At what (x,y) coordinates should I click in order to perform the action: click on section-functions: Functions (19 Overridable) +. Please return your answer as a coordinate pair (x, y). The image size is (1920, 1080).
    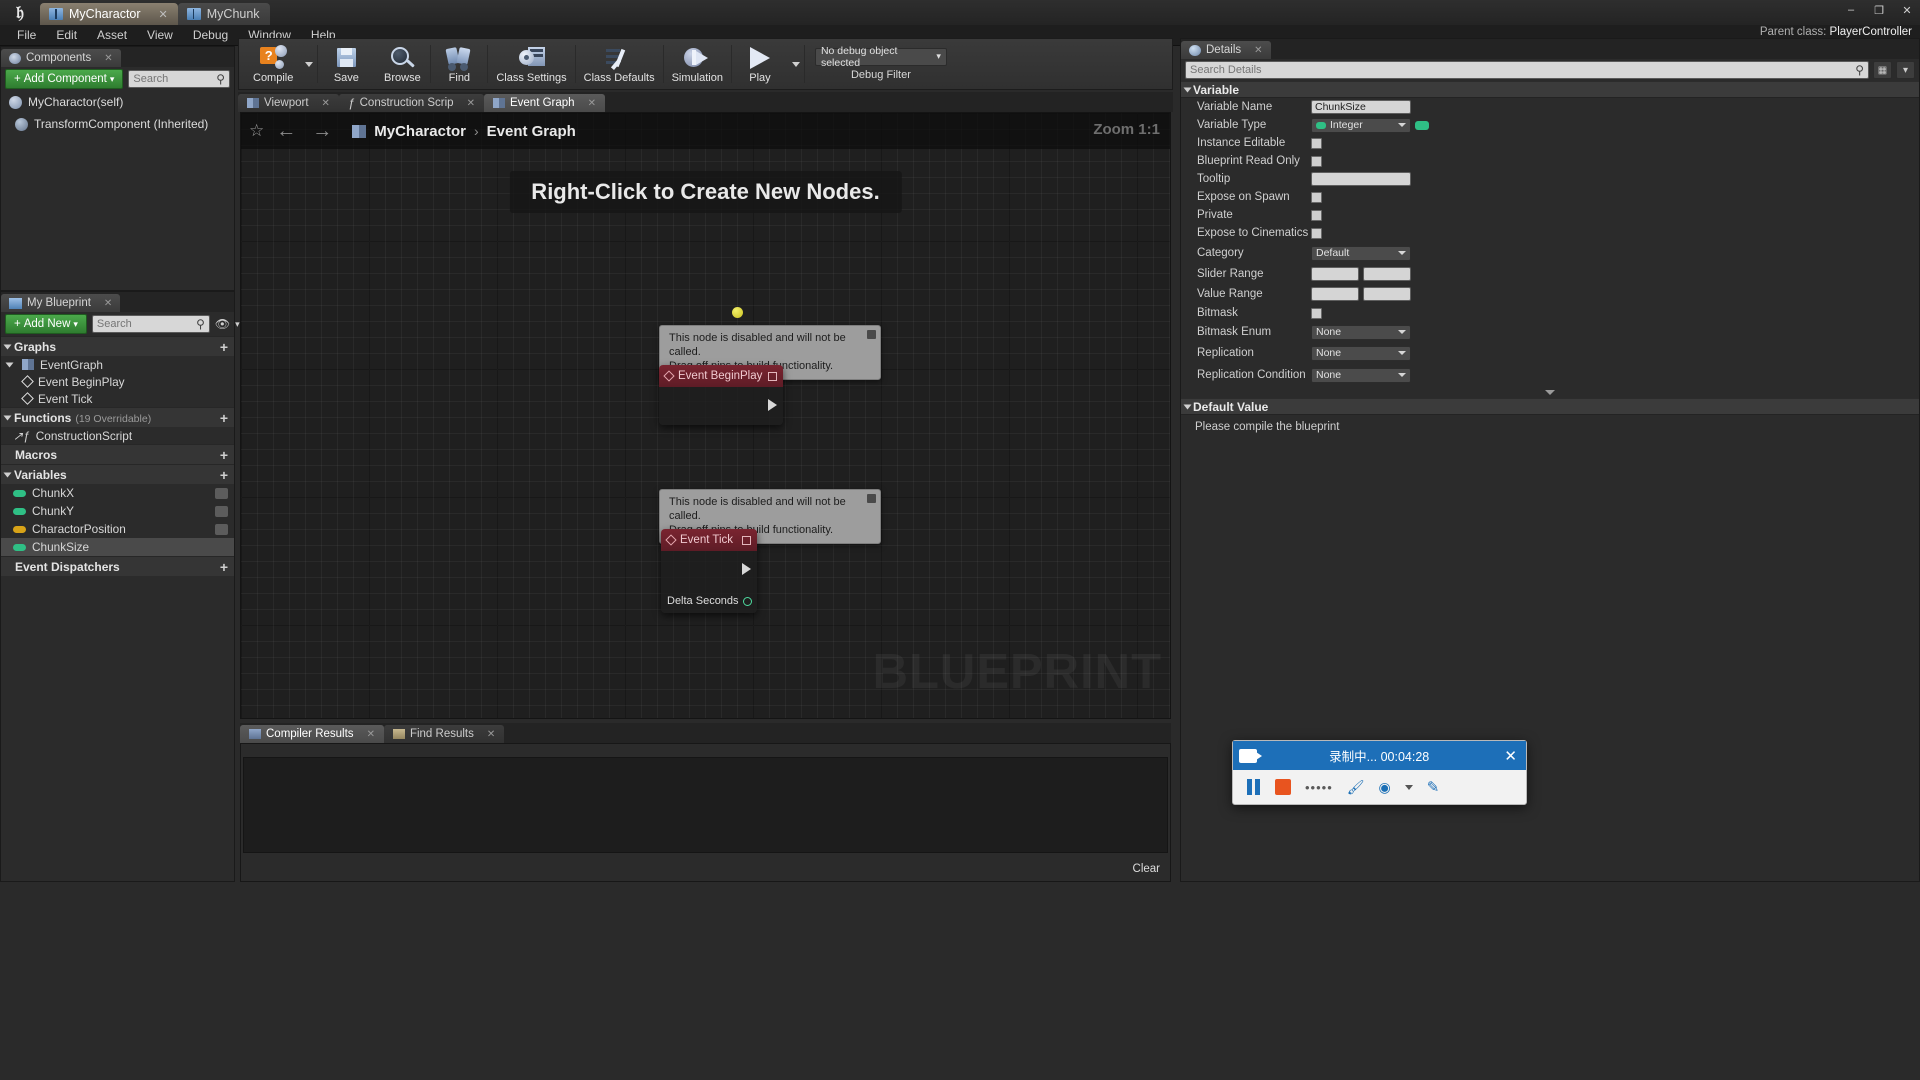
    Looking at the image, I should click on (117, 417).